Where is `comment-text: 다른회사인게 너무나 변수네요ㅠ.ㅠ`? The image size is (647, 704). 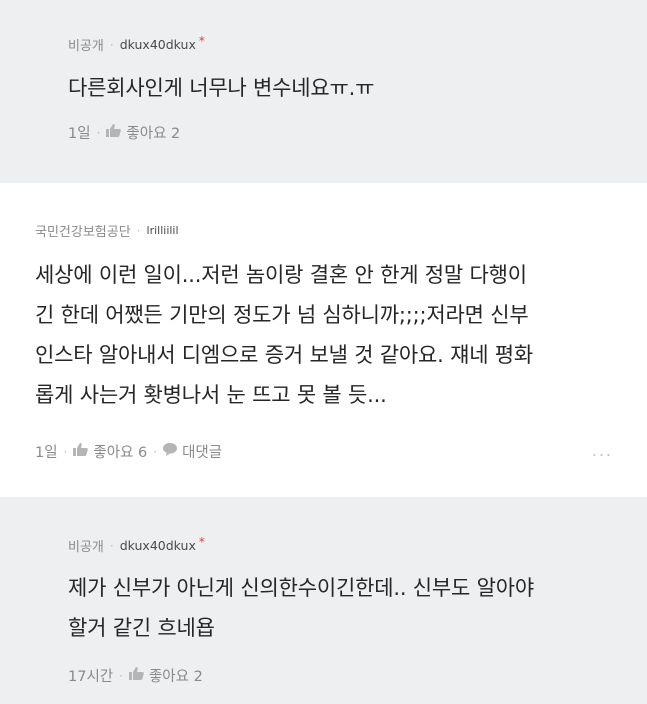
comment-text: 다른회사인게 너무나 변수네요ㅠ.ㅠ is located at coordinates (221, 88).